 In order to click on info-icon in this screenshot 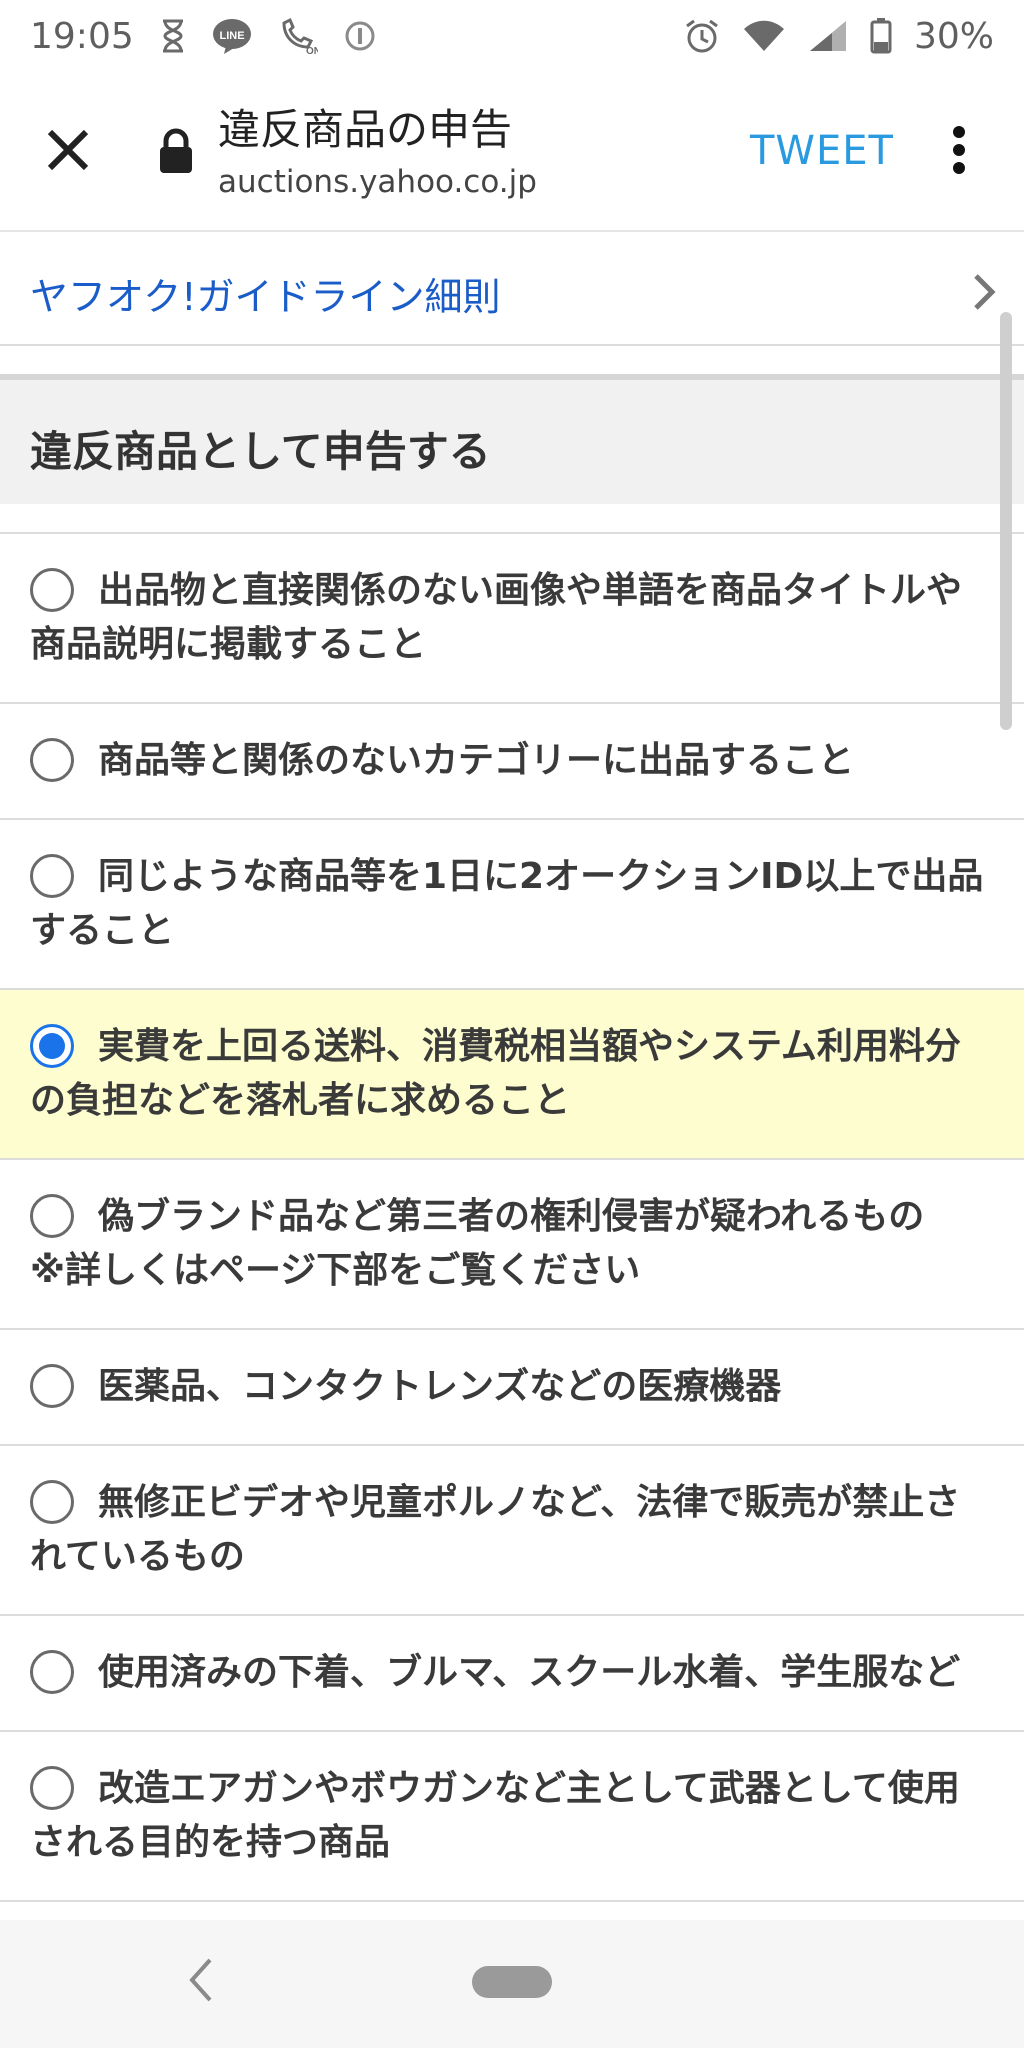, I will do `click(360, 36)`.